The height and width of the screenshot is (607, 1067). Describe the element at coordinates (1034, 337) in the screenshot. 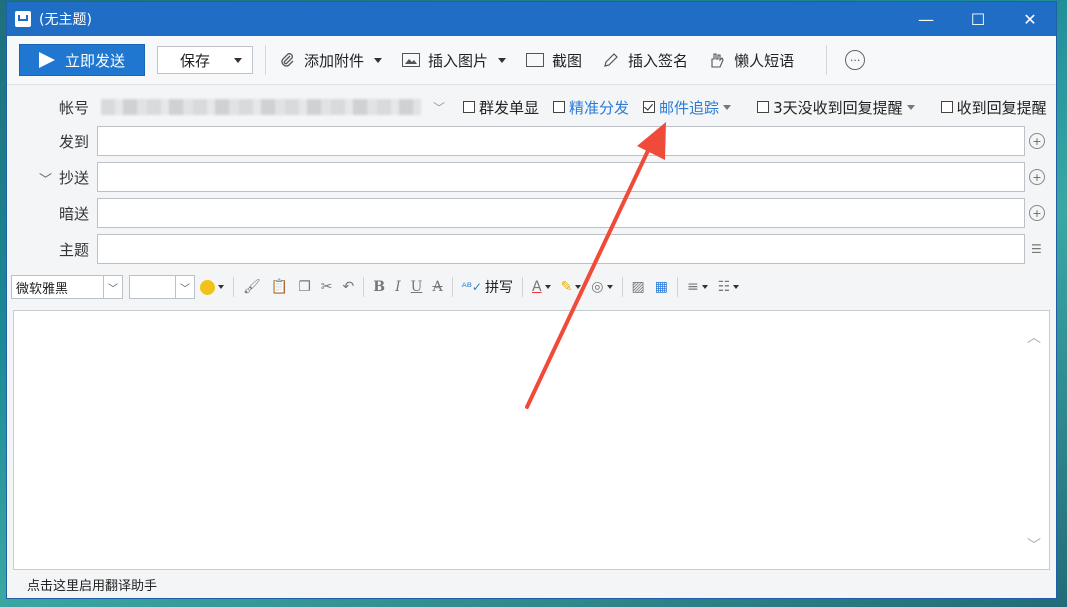

I see `scroll-up-icon: ︿` at that location.